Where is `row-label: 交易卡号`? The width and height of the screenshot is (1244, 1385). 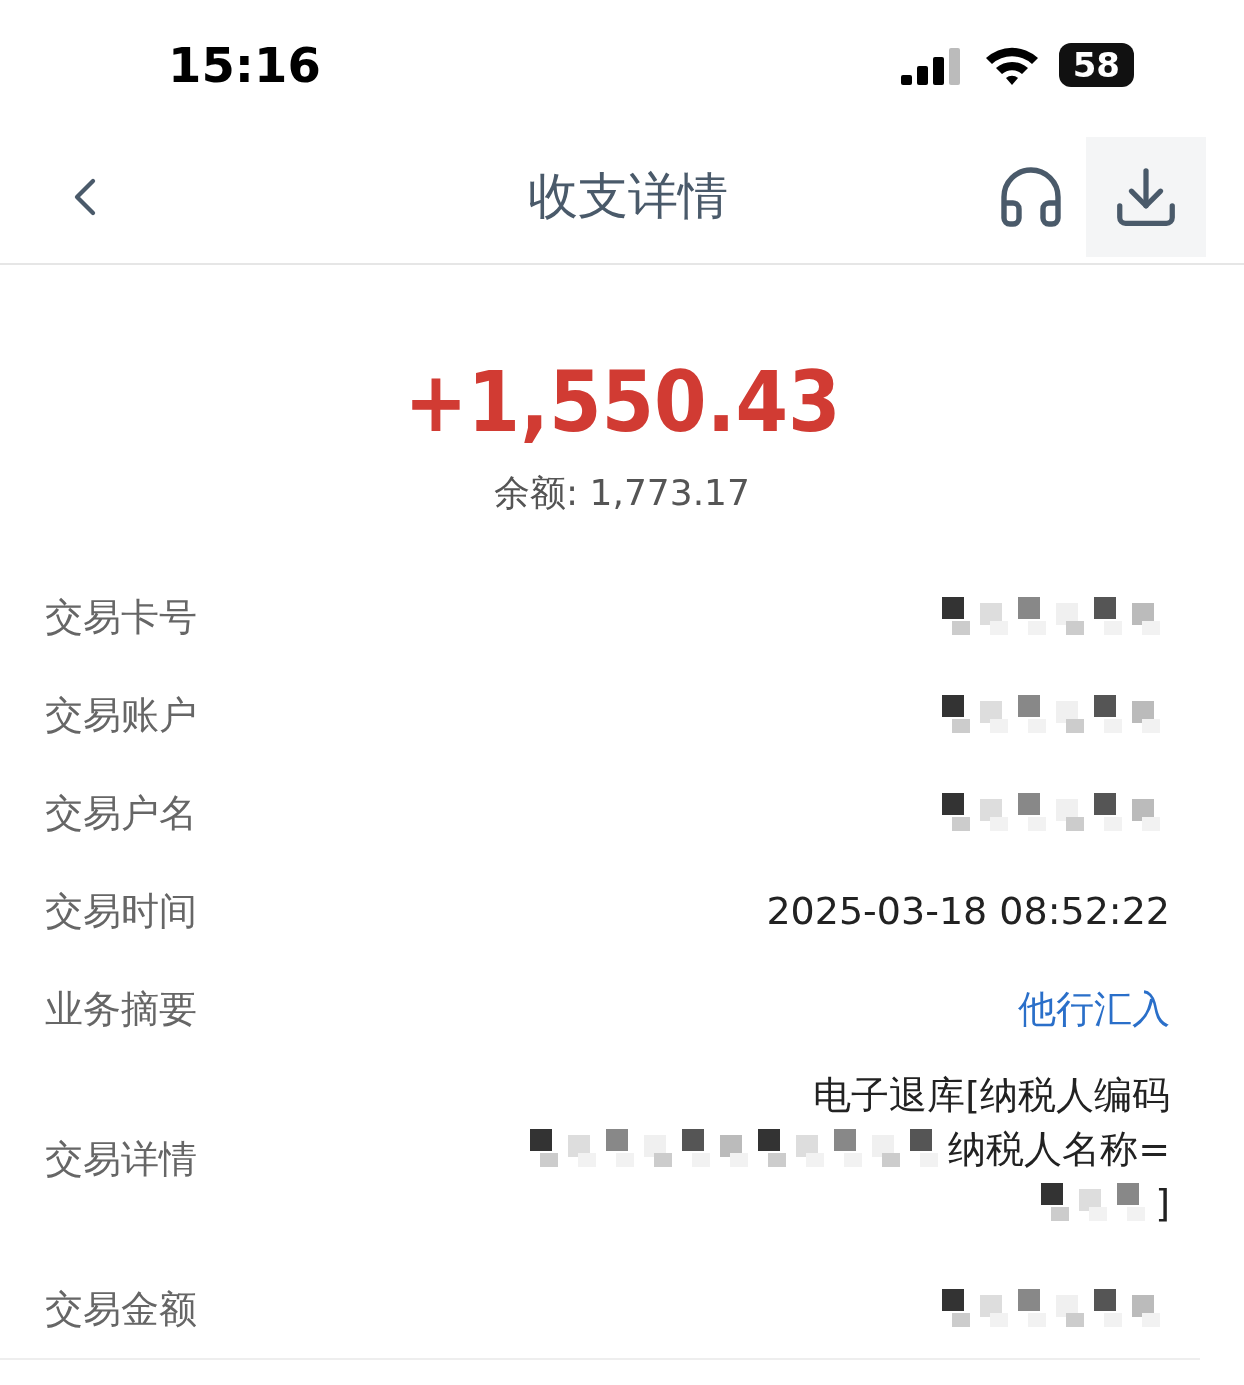 row-label: 交易卡号 is located at coordinates (121, 617).